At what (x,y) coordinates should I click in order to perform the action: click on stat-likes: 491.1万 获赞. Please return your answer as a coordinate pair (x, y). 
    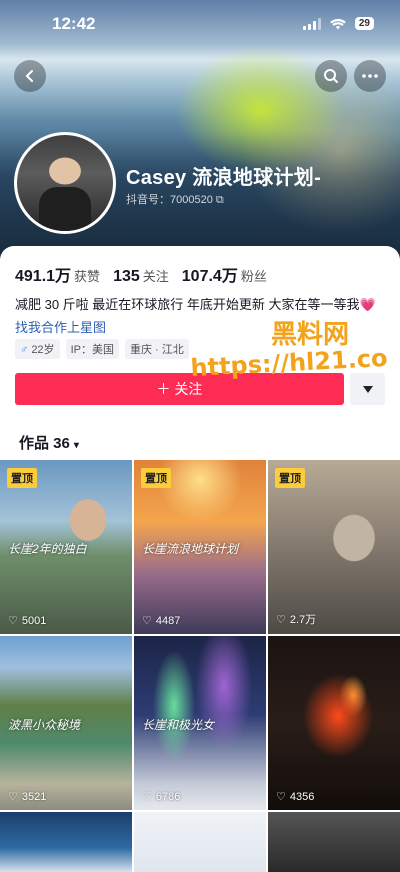
    Looking at the image, I should click on (57, 274).